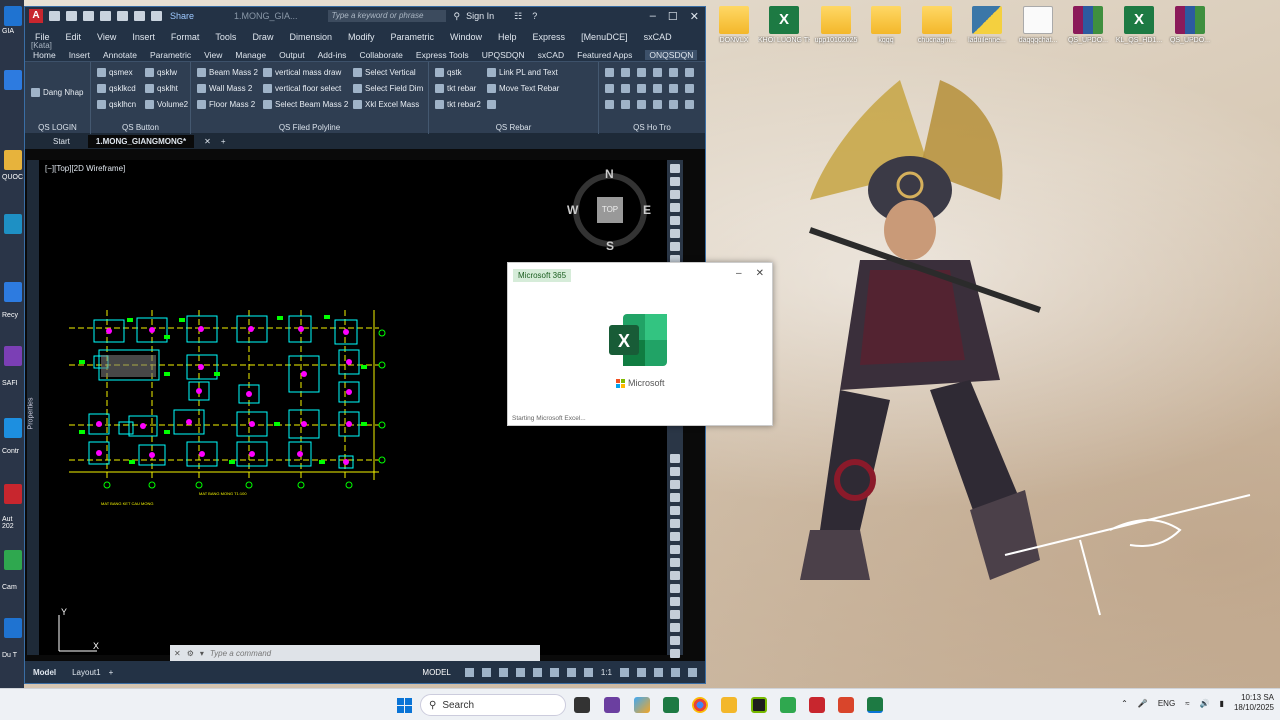  Describe the element at coordinates (609, 174) in the screenshot. I see `viewcube-north: N` at that location.